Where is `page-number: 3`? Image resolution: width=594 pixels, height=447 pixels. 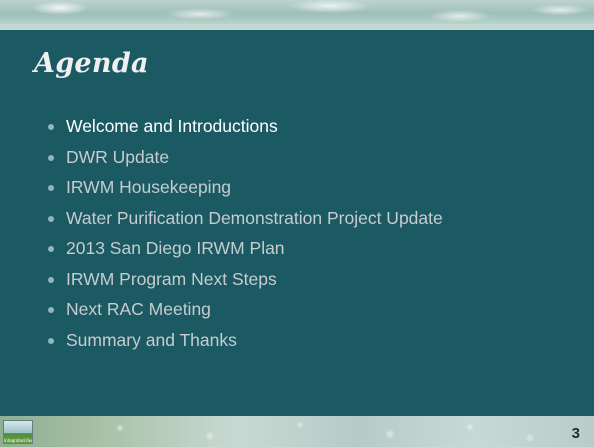
page-number: 3 is located at coordinates (575, 433).